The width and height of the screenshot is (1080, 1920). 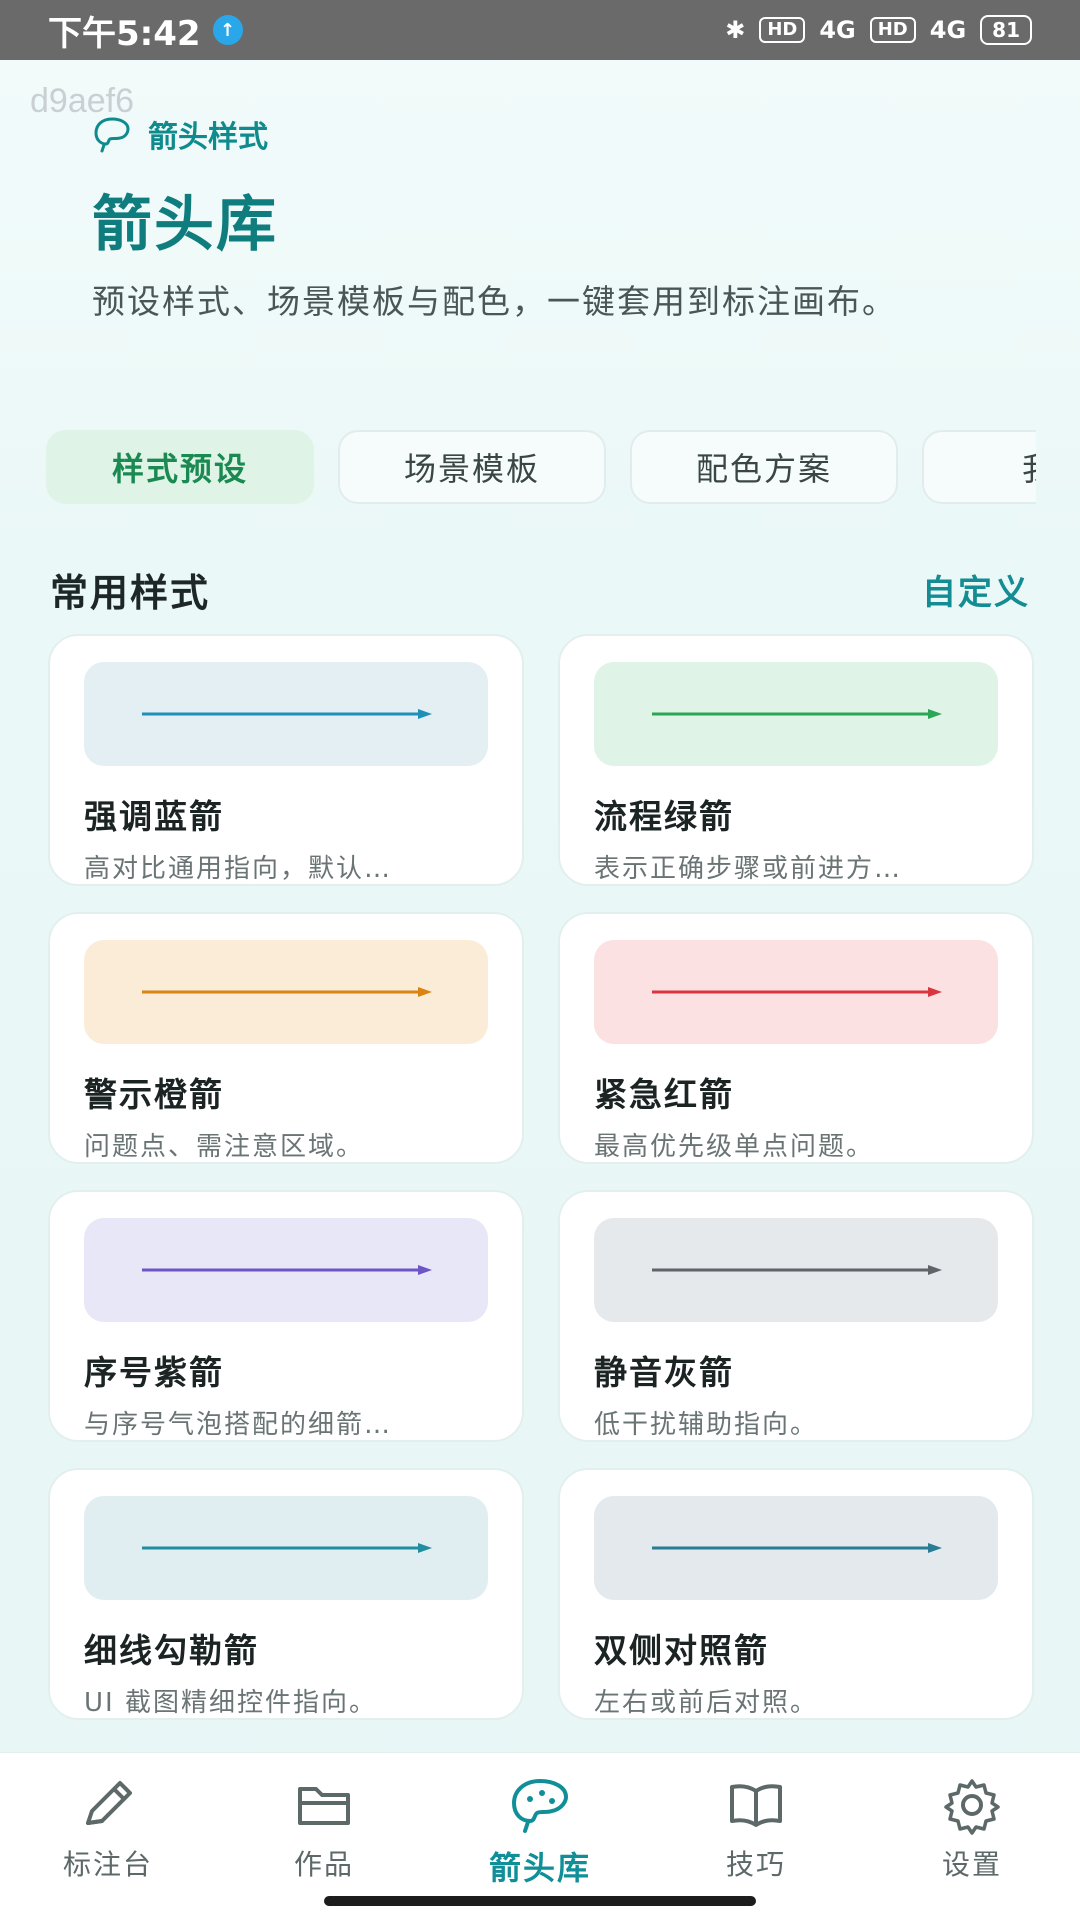 I want to click on tab-style-presets: 样式预设, so click(x=180, y=467).